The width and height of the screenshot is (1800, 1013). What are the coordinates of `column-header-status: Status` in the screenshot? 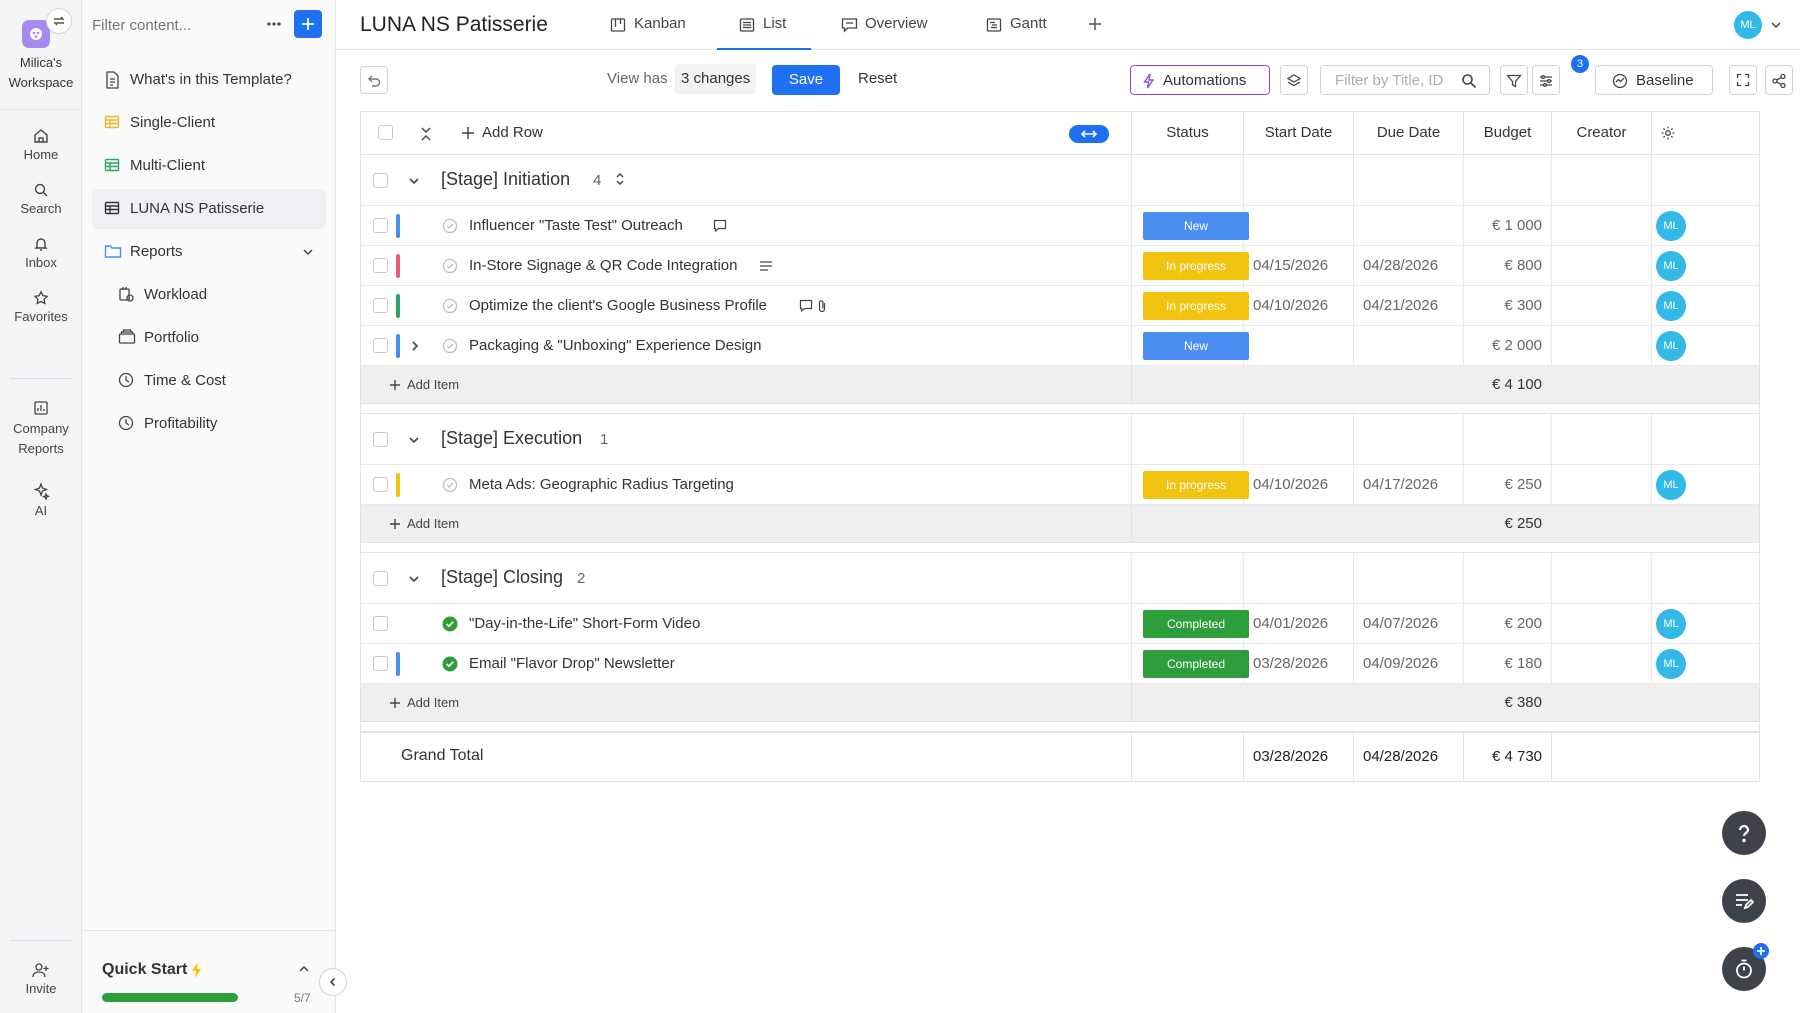 It's located at (1187, 133).